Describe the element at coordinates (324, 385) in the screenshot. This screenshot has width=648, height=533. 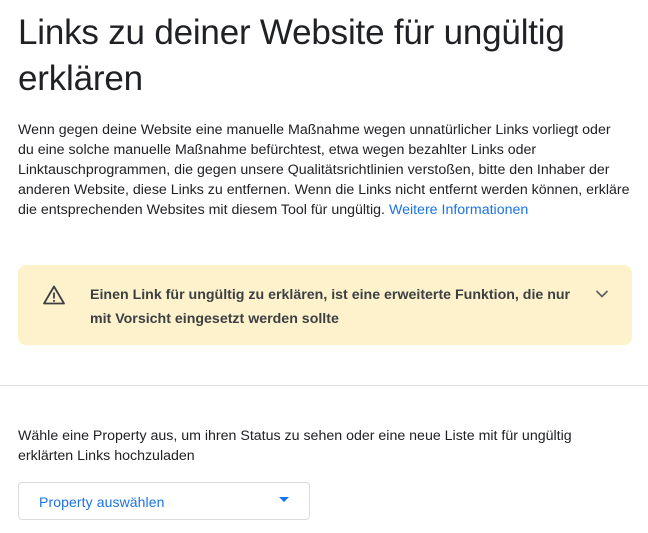
I see `section-divider` at that location.